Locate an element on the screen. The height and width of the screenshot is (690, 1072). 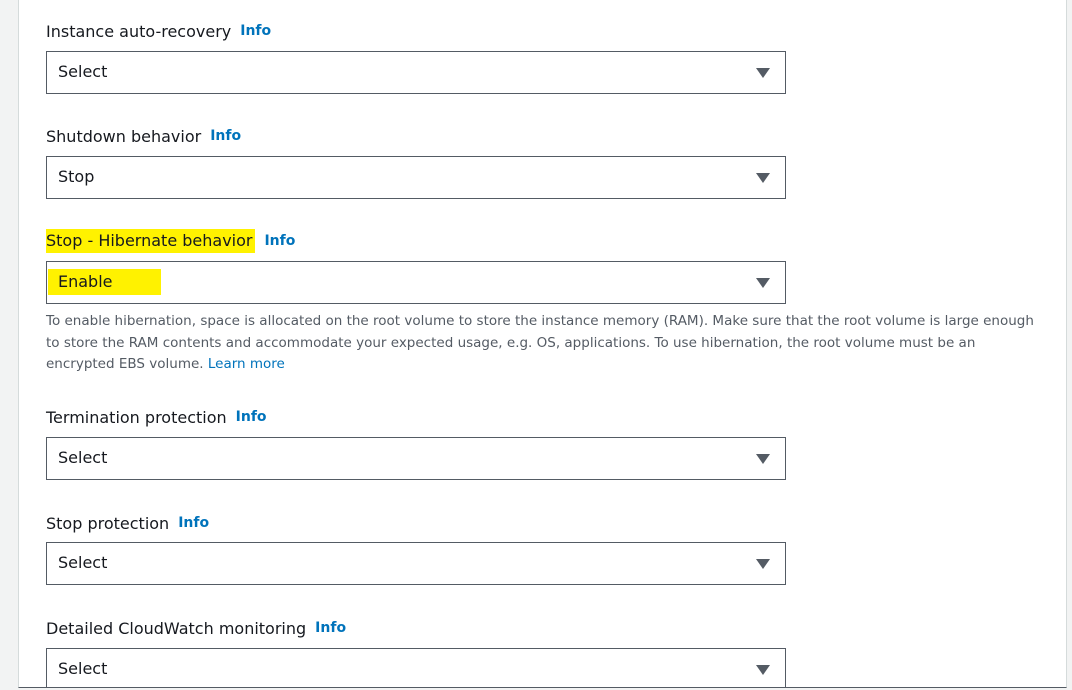
stop-protection-select: Select is located at coordinates (416, 563).